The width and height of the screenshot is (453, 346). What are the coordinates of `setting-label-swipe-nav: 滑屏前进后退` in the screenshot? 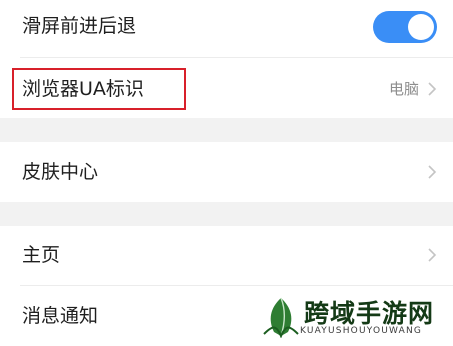 It's located at (79, 26).